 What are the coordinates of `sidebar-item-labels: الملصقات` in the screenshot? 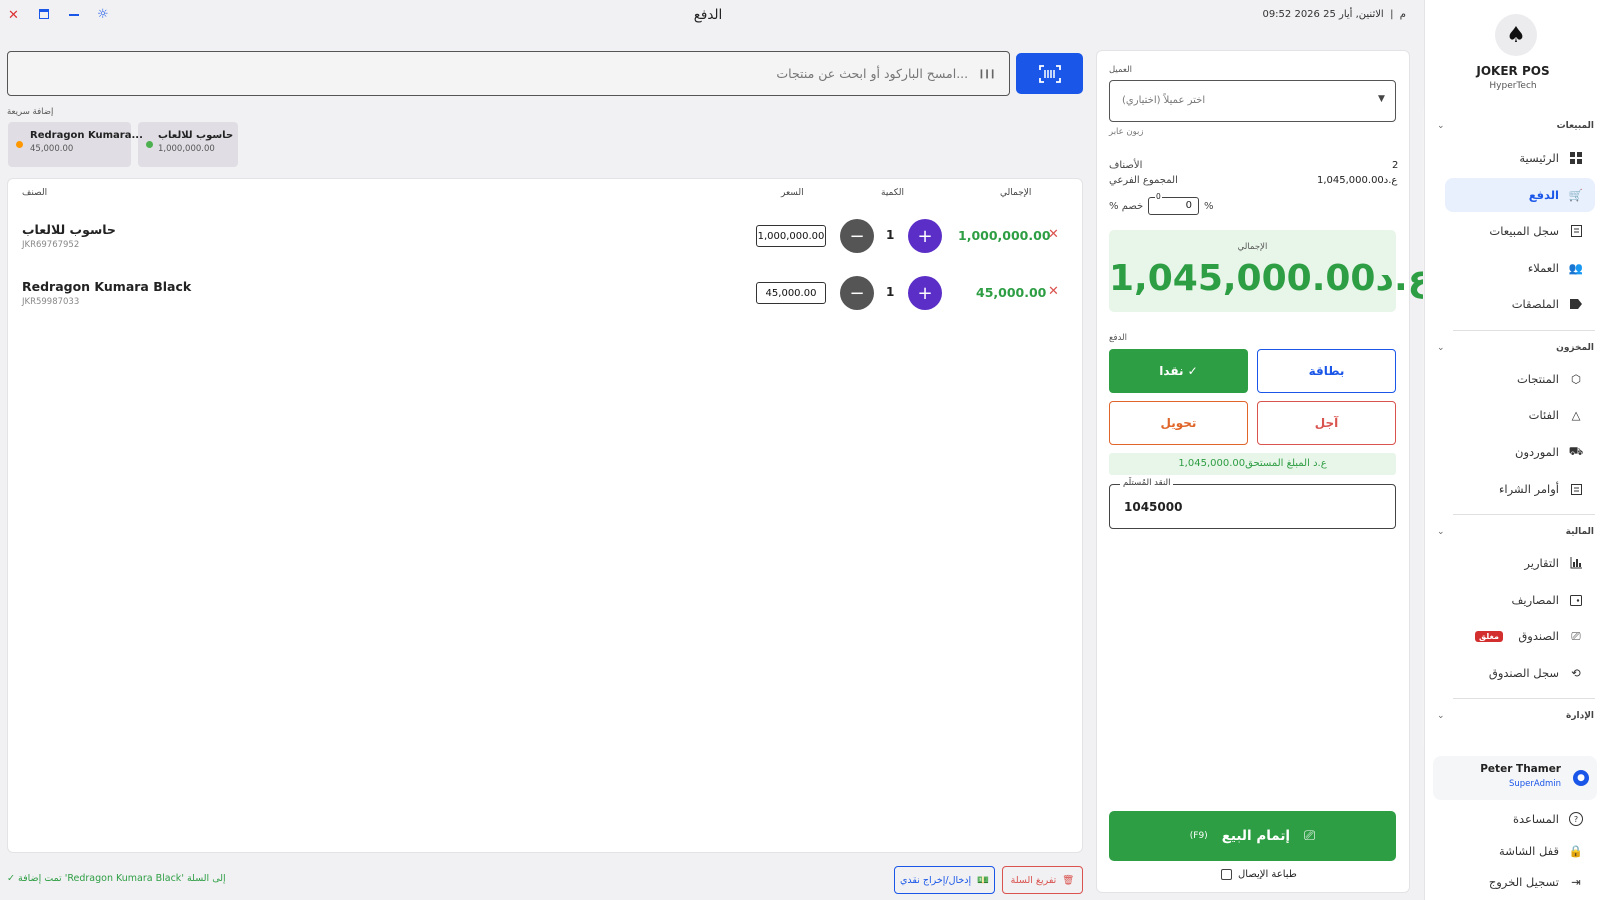 It's located at (1520, 304).